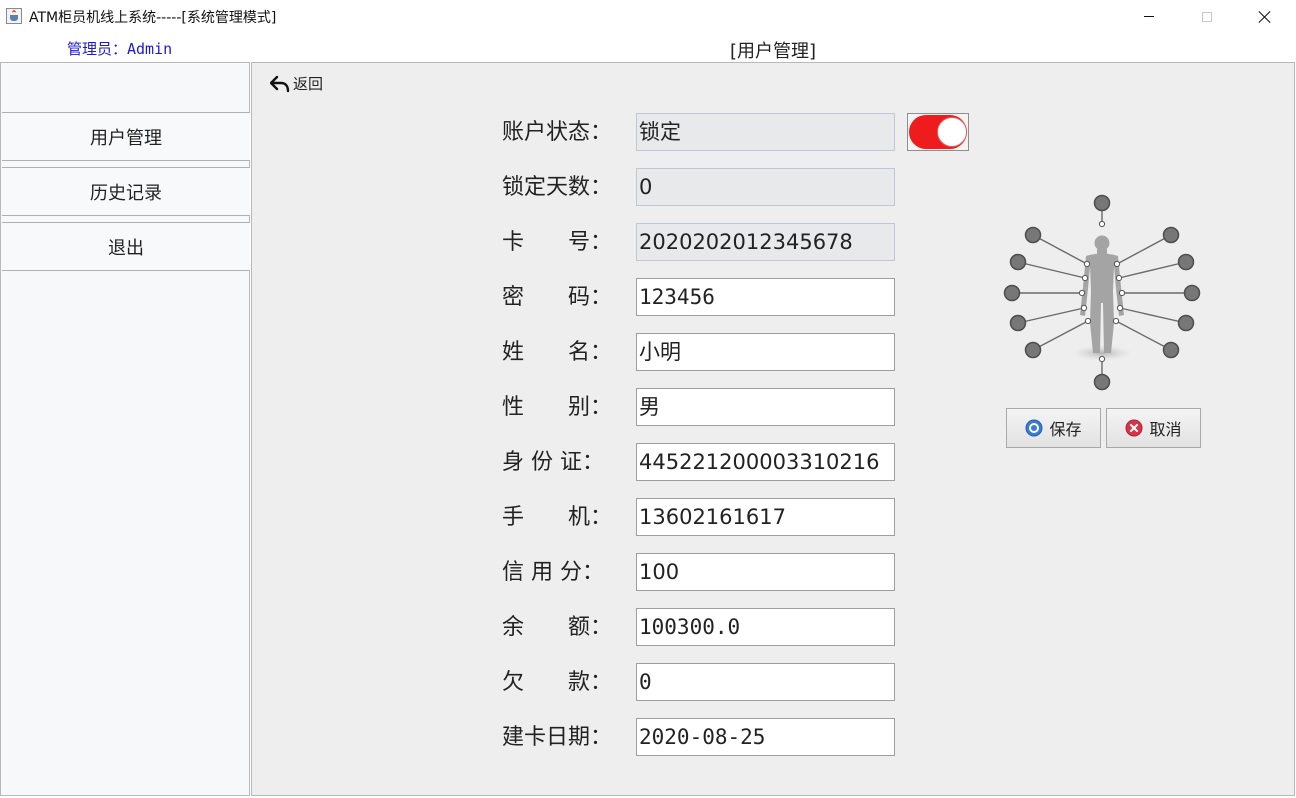 The image size is (1296, 798). I want to click on close-button, so click(1265, 16).